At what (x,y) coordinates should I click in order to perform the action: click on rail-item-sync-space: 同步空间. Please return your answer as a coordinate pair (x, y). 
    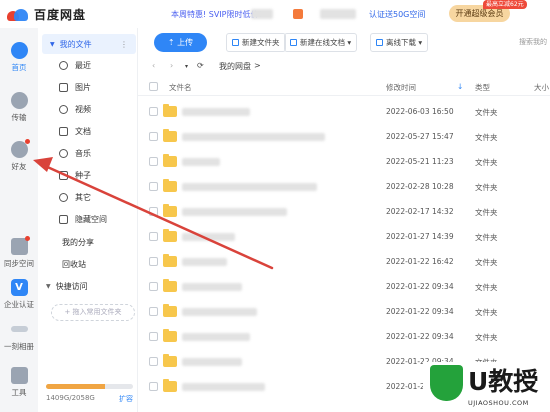
    Looking at the image, I should click on (19, 252).